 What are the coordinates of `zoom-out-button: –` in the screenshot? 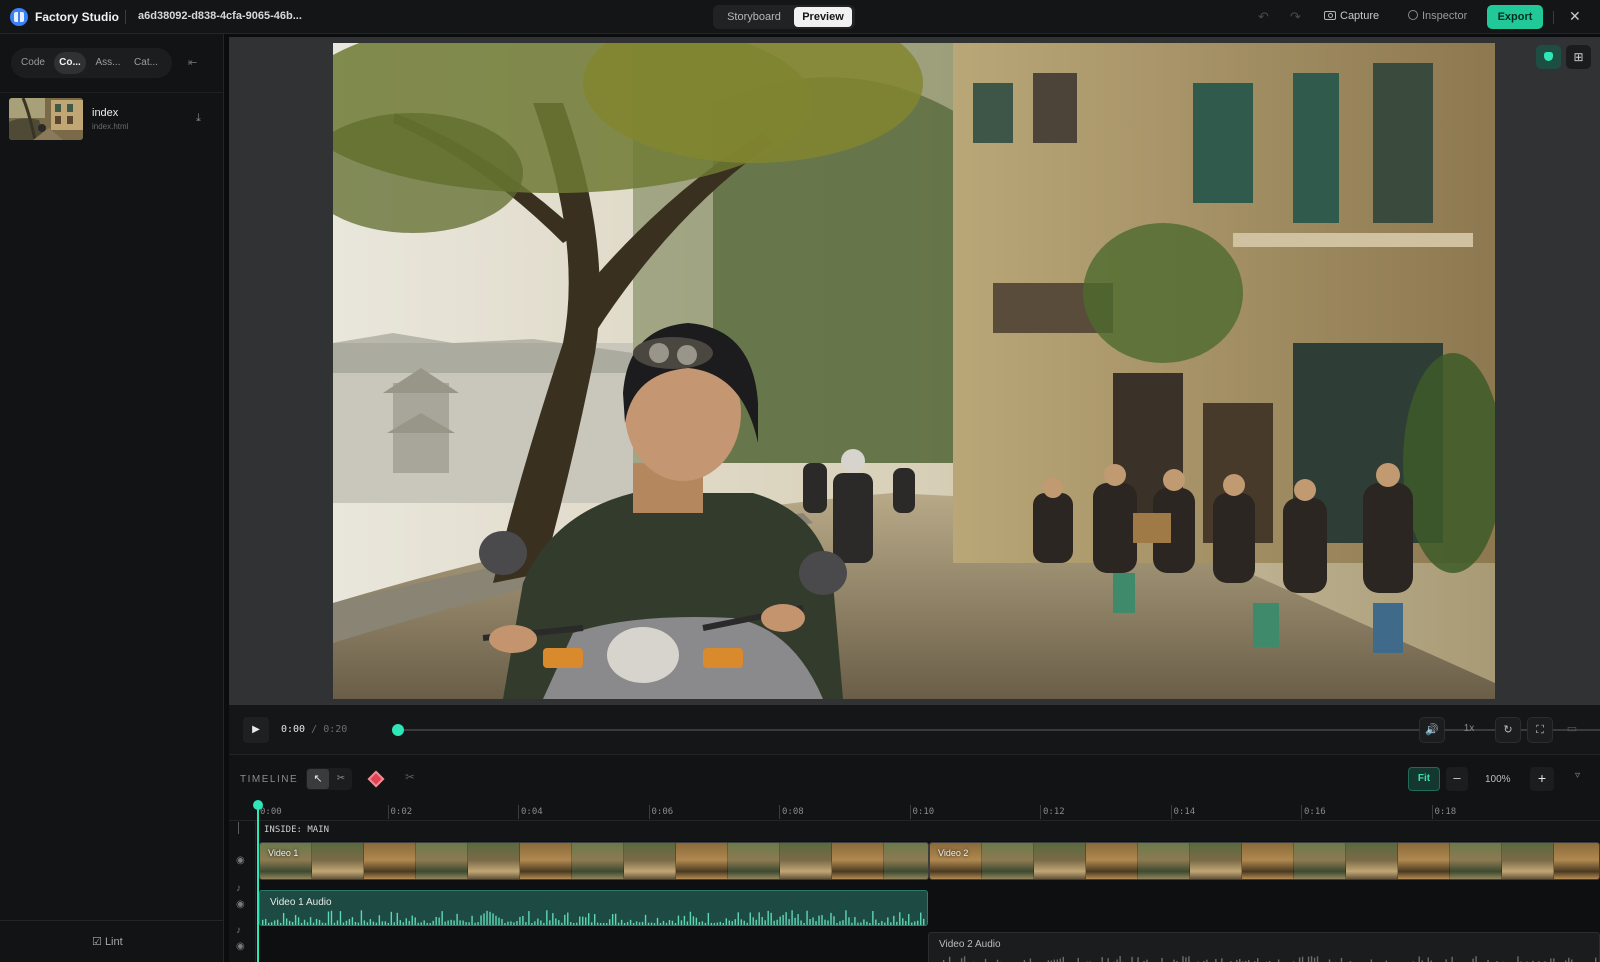 It's located at (1457, 779).